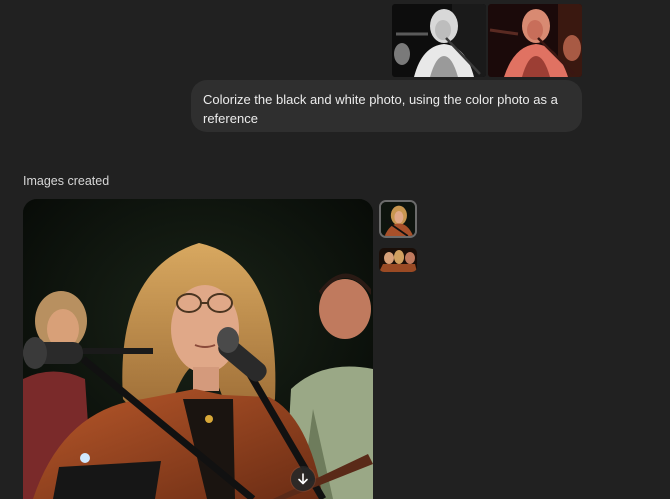  I want to click on attachment-bw-photo, so click(439, 40).